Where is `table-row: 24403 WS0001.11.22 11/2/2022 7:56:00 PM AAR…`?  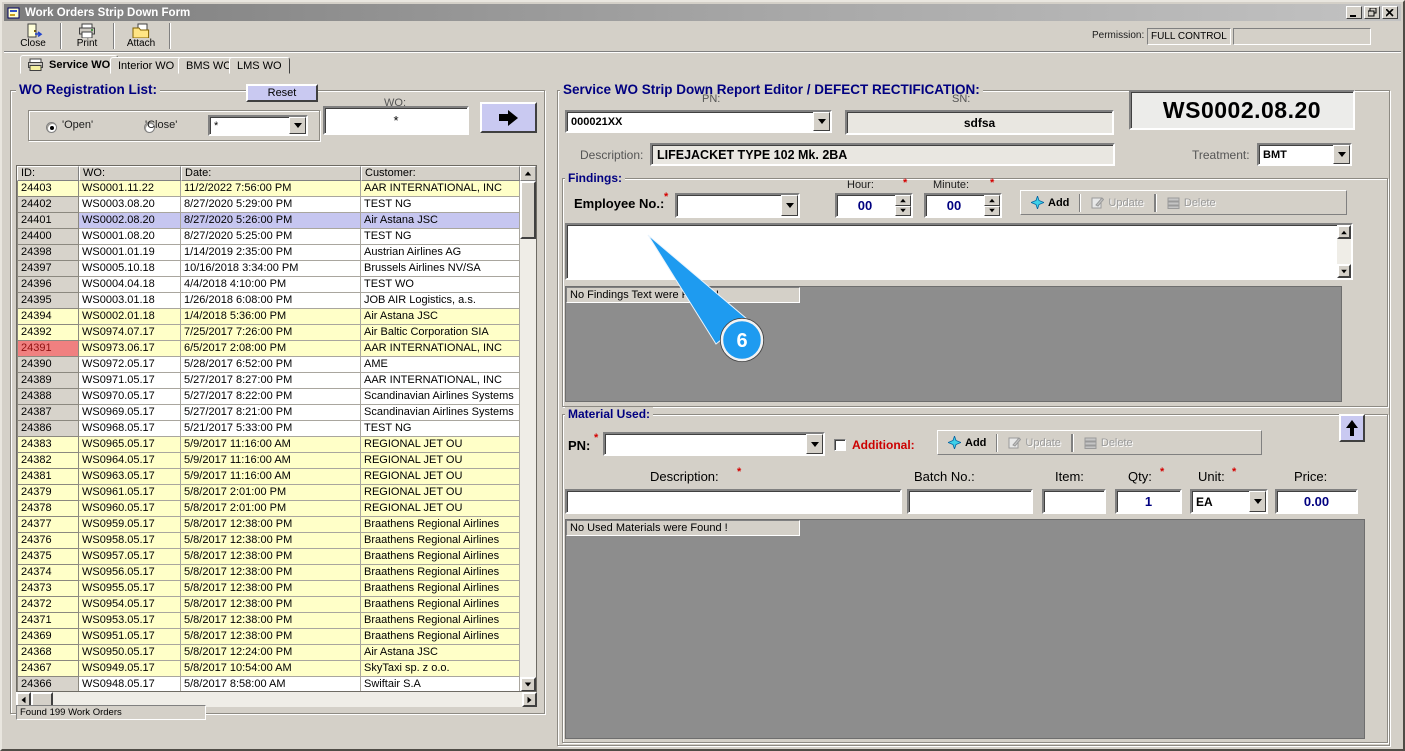 table-row: 24403 WS0001.11.22 11/2/2022 7:56:00 PM AAR… is located at coordinates (269, 189).